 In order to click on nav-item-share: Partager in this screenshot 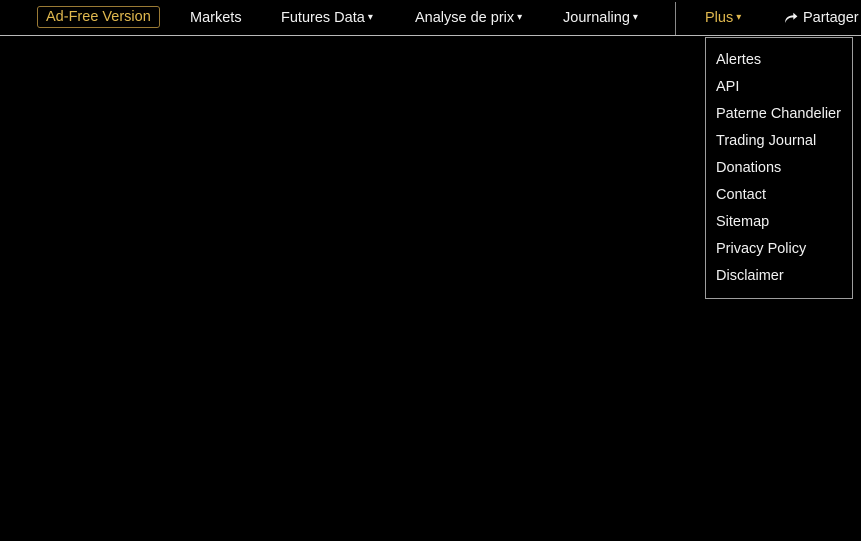, I will do `click(821, 18)`.